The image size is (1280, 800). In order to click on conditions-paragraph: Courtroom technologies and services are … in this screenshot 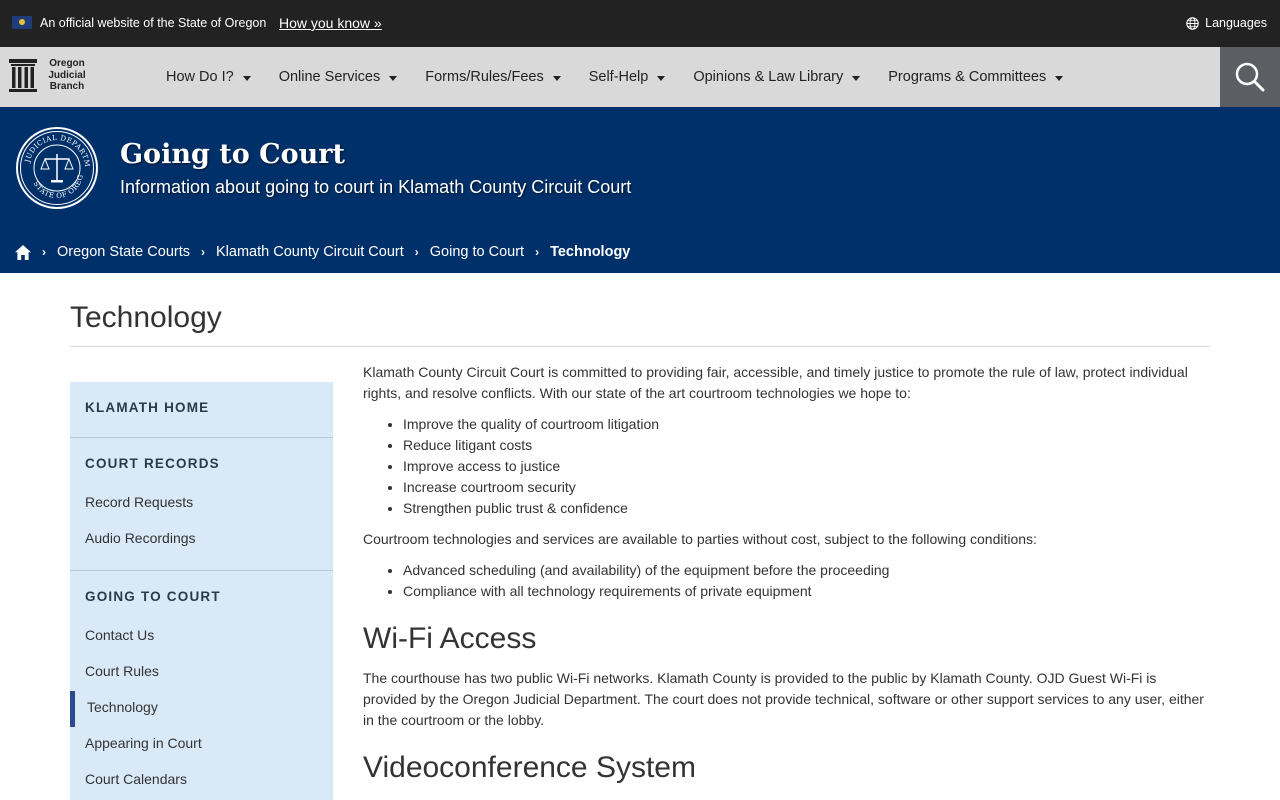, I will do `click(700, 539)`.